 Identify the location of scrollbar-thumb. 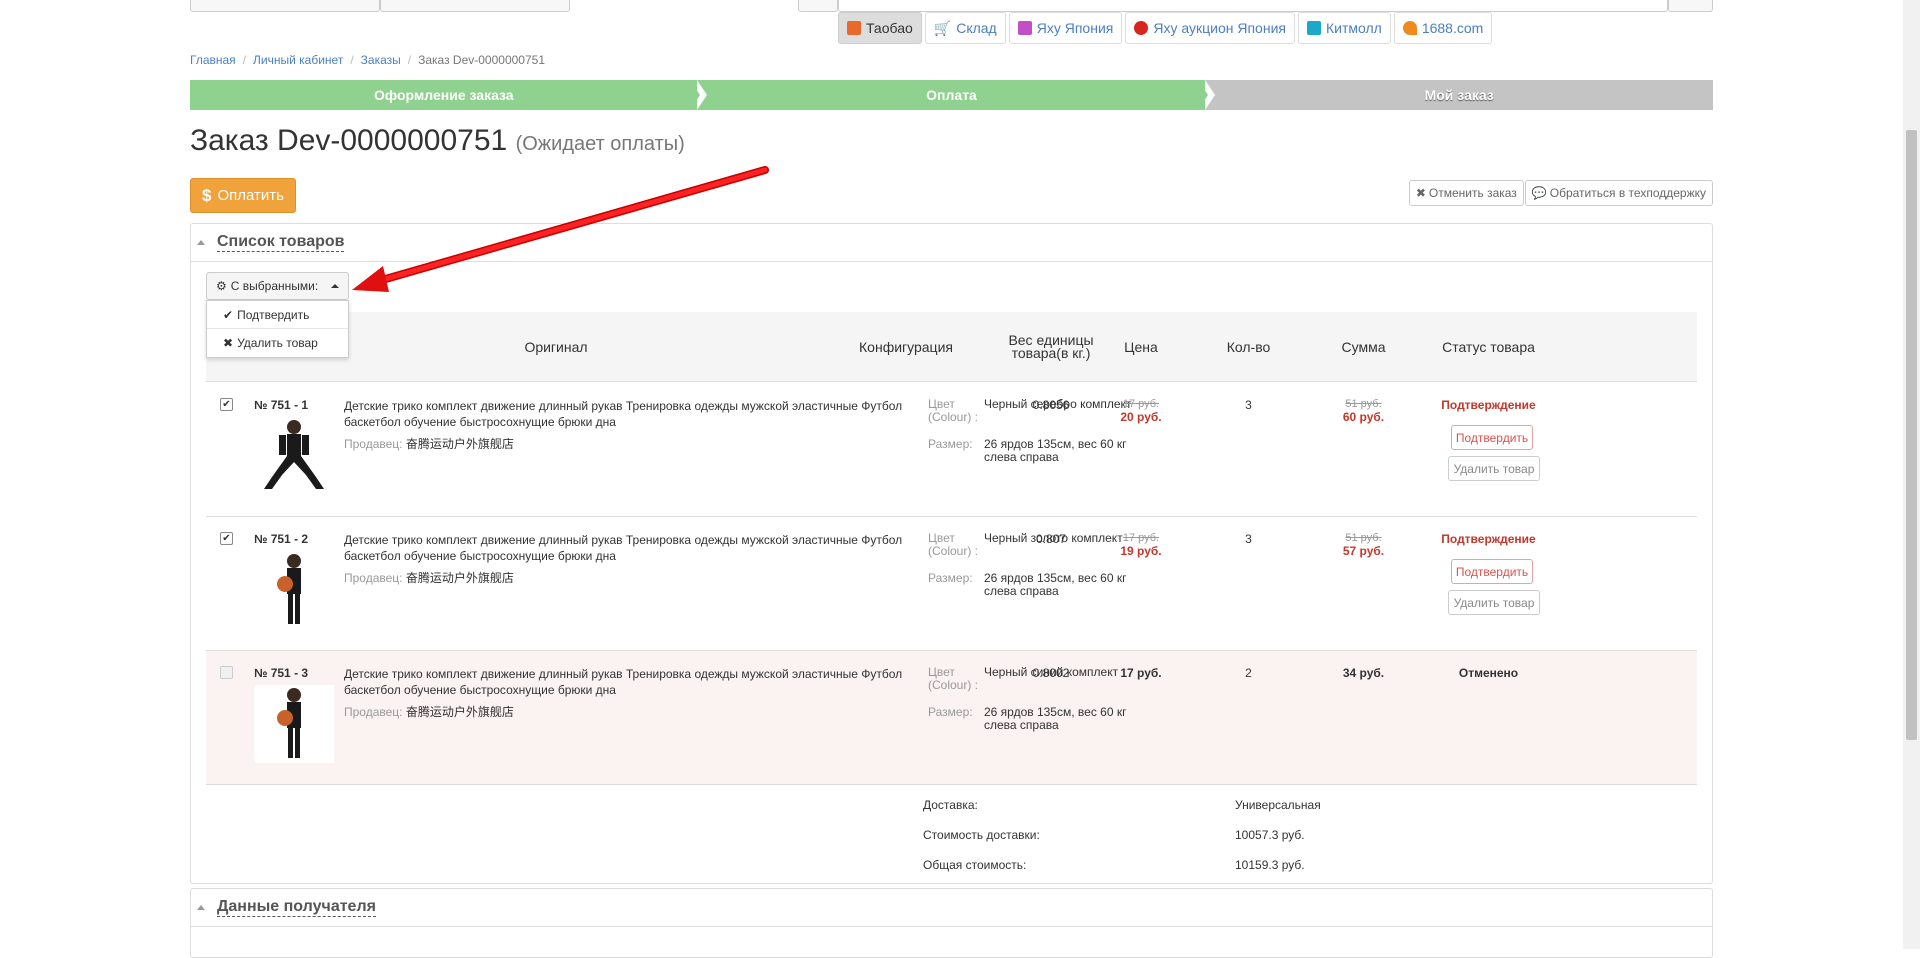
(1911, 435).